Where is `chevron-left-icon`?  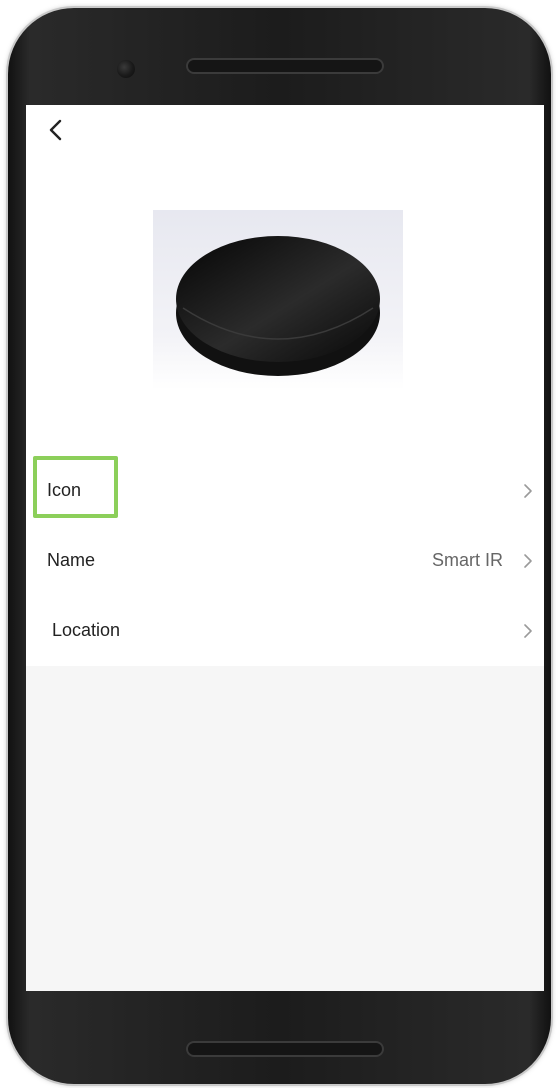 chevron-left-icon is located at coordinates (55, 130).